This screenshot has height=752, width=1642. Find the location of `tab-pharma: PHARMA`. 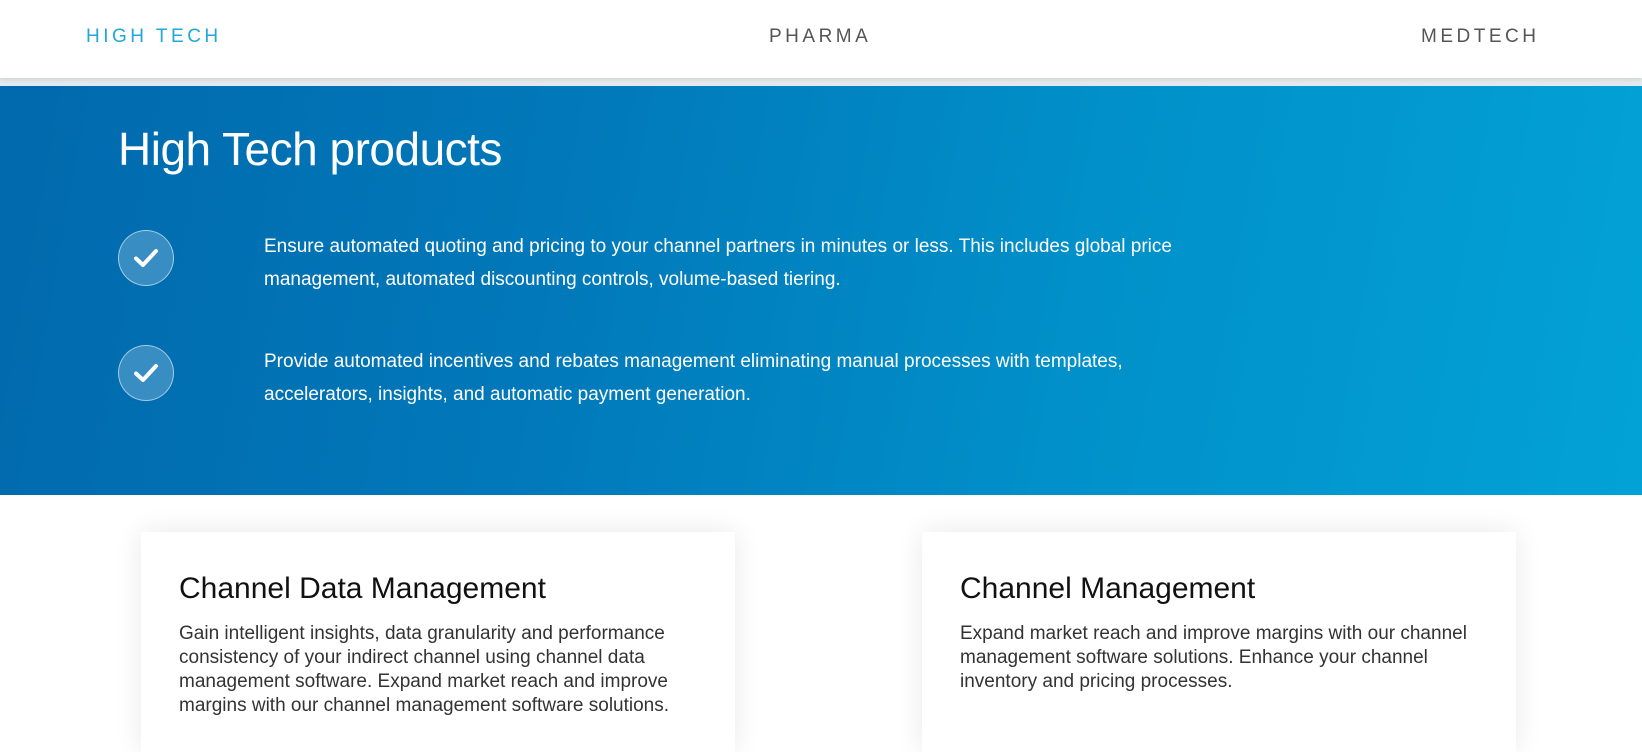

tab-pharma: PHARMA is located at coordinates (820, 37).